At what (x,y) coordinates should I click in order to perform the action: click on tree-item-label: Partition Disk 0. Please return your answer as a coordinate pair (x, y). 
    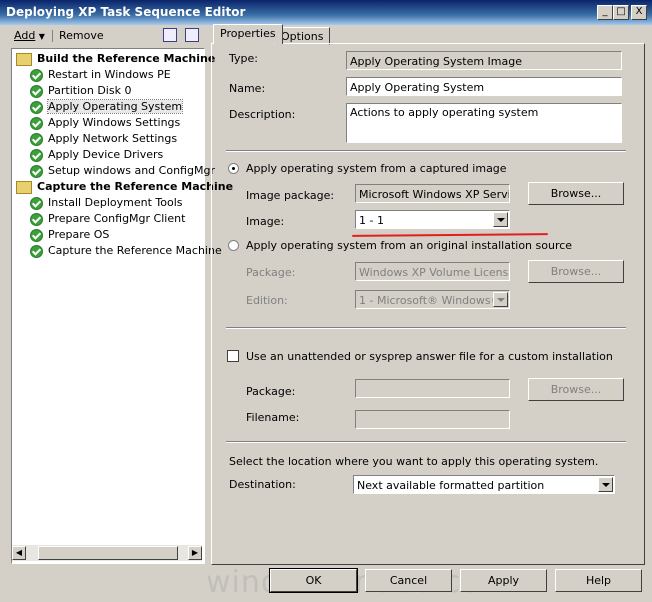
    Looking at the image, I should click on (90, 90).